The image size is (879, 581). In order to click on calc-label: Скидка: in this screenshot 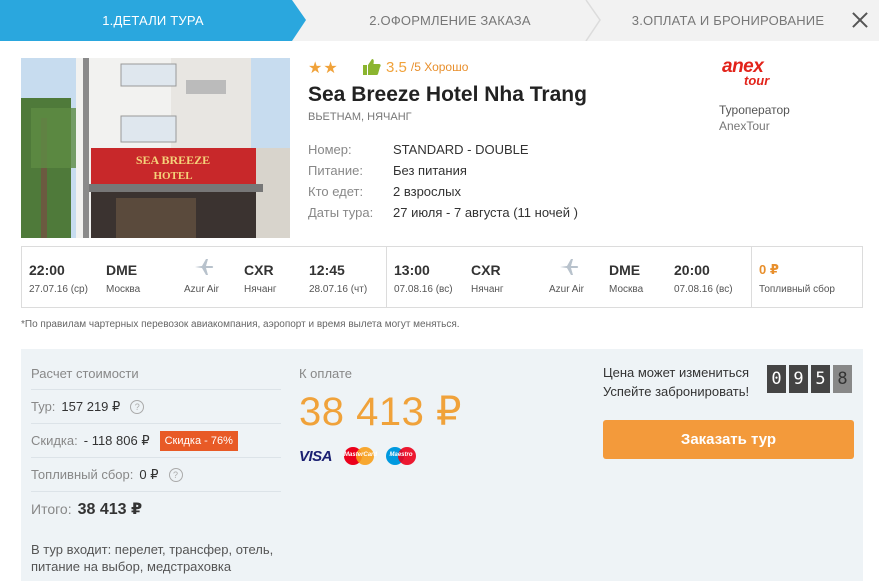, I will do `click(54, 440)`.